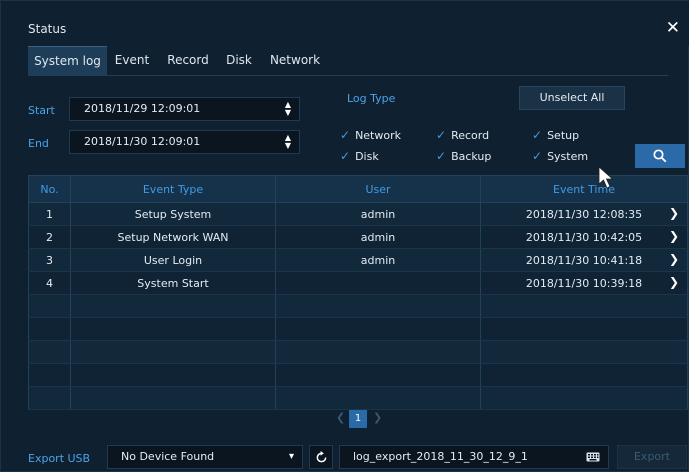  I want to click on title-bar: Status ✕, so click(345, 23).